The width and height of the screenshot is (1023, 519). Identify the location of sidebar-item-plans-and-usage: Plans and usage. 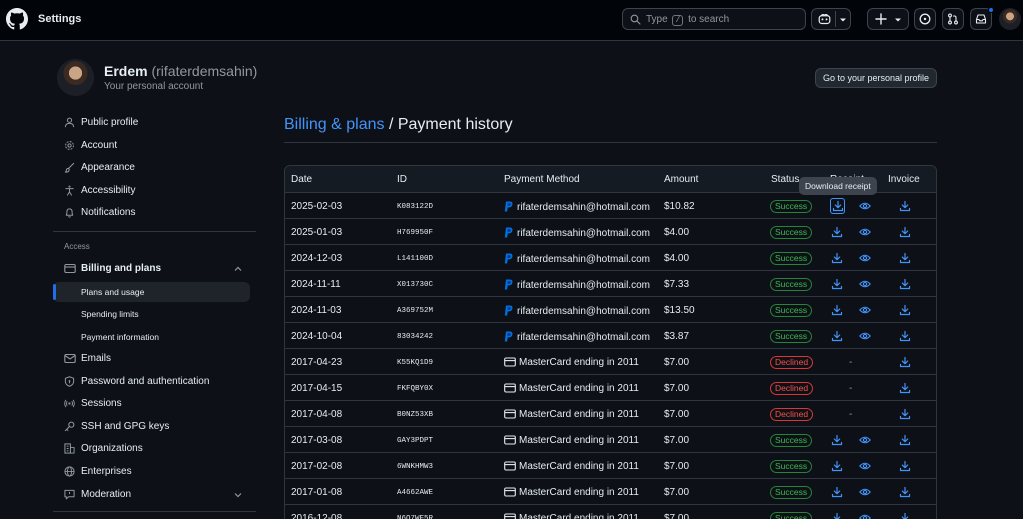
(151, 292).